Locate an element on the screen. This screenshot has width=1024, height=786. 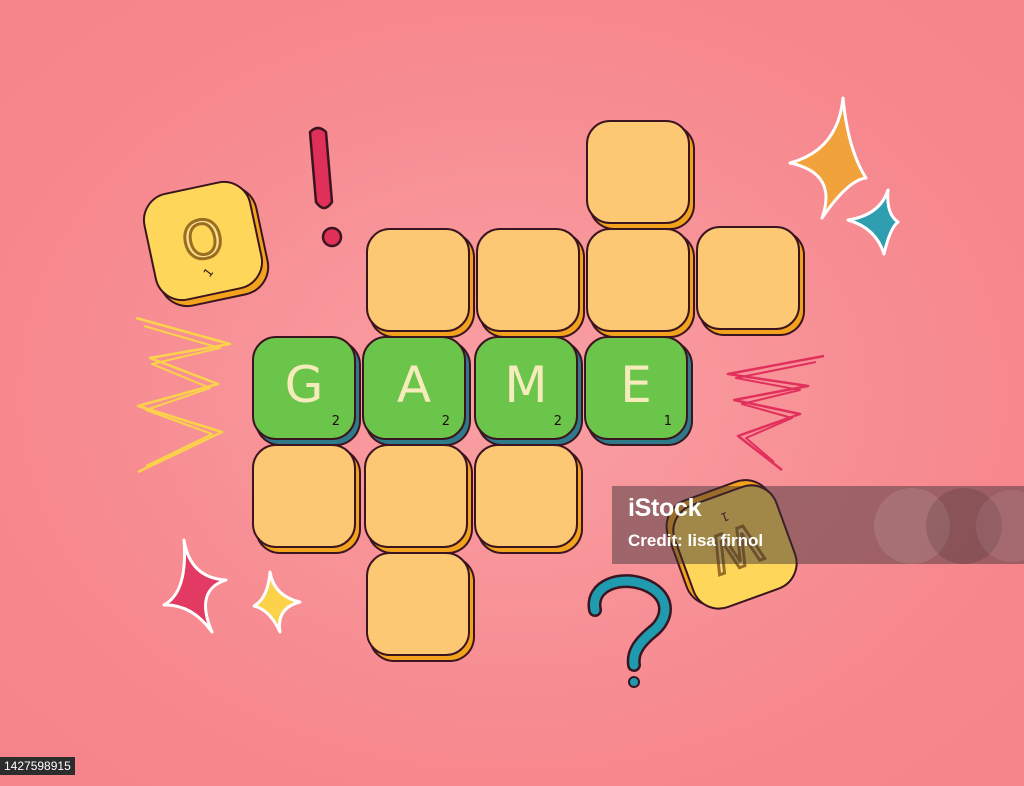
question-icon is located at coordinates (629, 631).